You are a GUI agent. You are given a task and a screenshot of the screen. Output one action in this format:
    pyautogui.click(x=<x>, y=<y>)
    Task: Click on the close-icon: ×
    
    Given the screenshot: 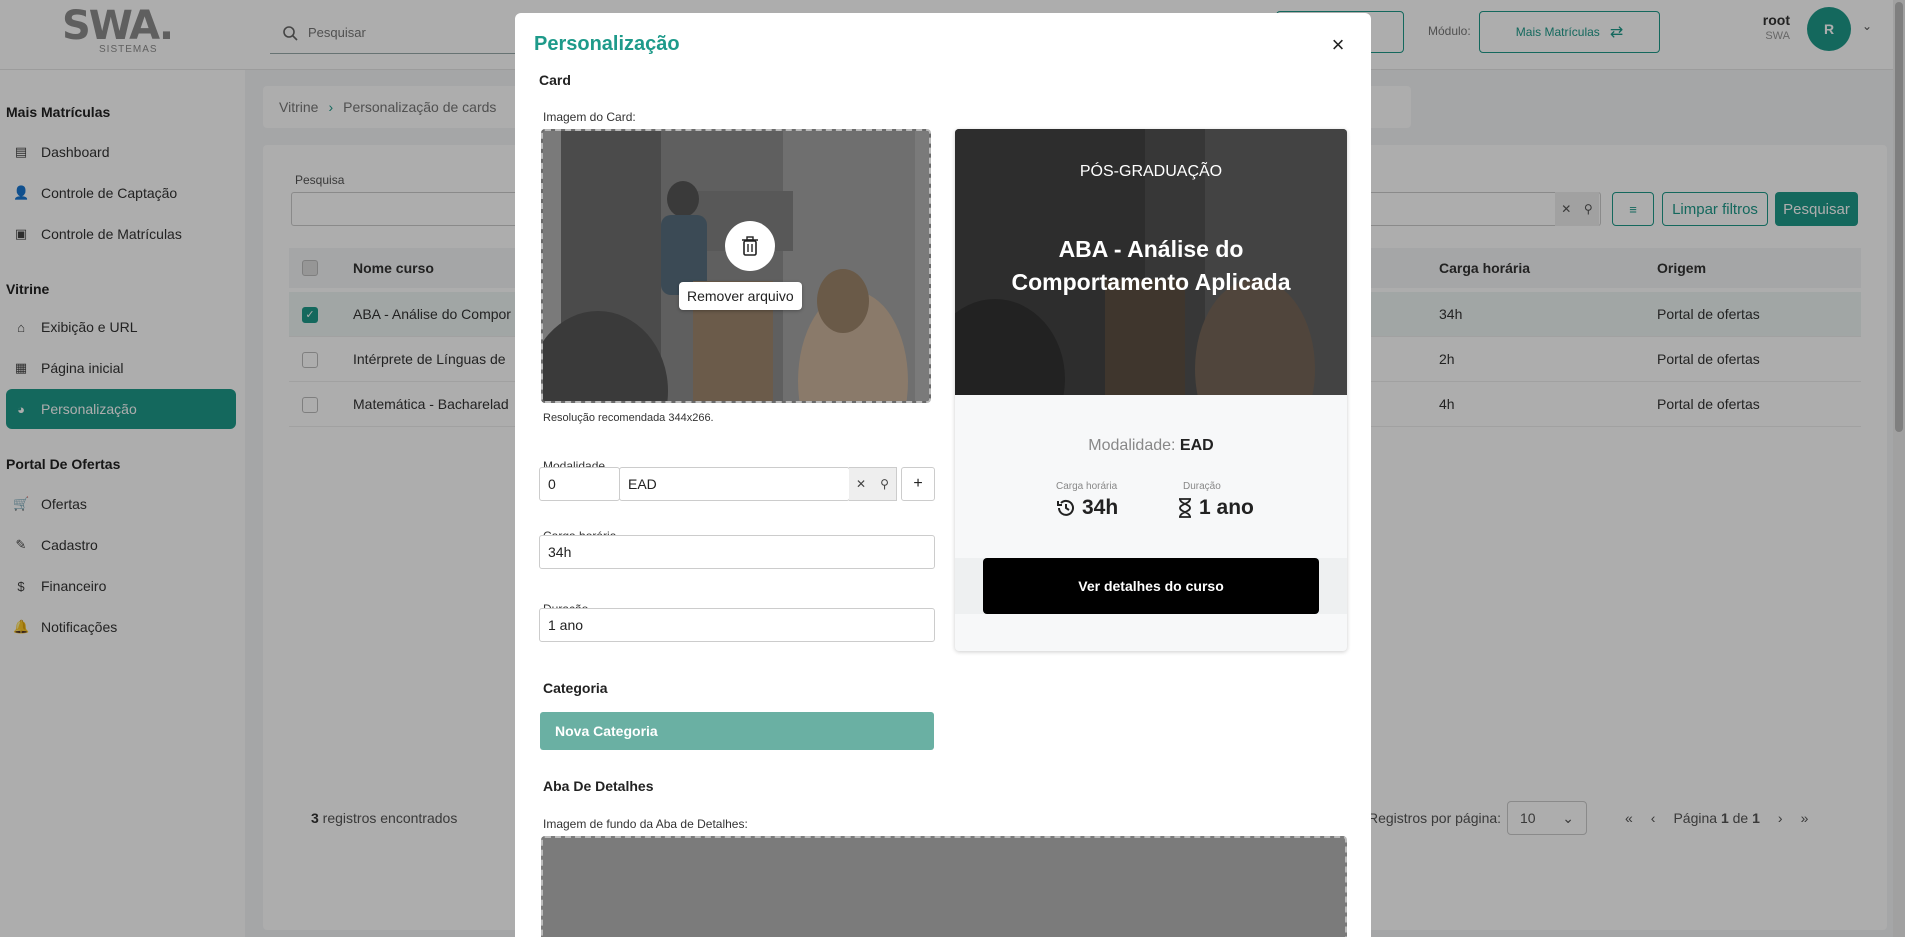 What is the action you would take?
    pyautogui.click(x=1338, y=45)
    